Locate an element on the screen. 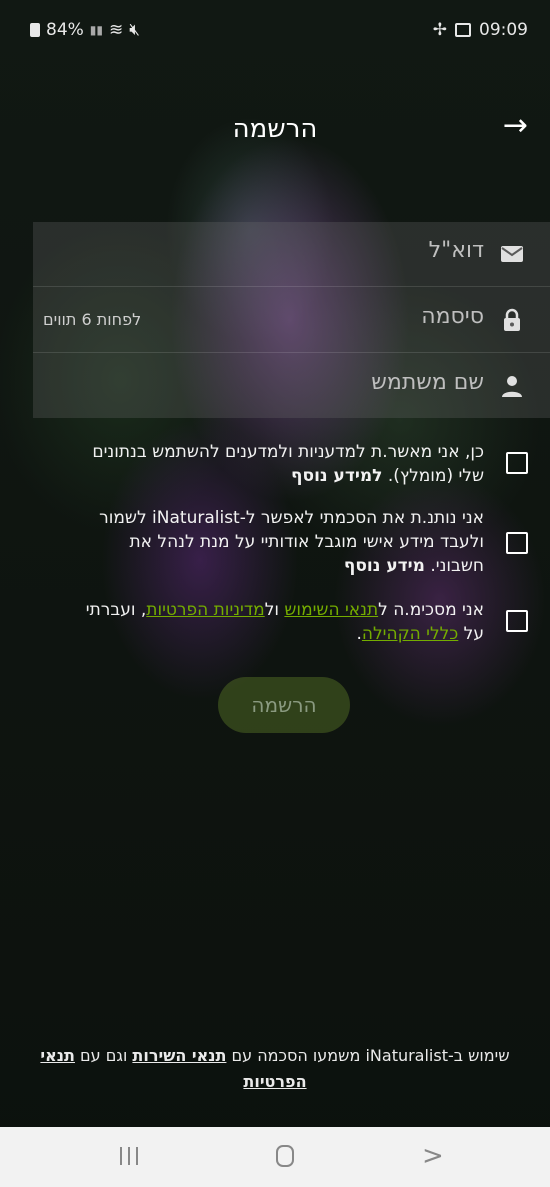  page-title: הרשמה is located at coordinates (275, 129).